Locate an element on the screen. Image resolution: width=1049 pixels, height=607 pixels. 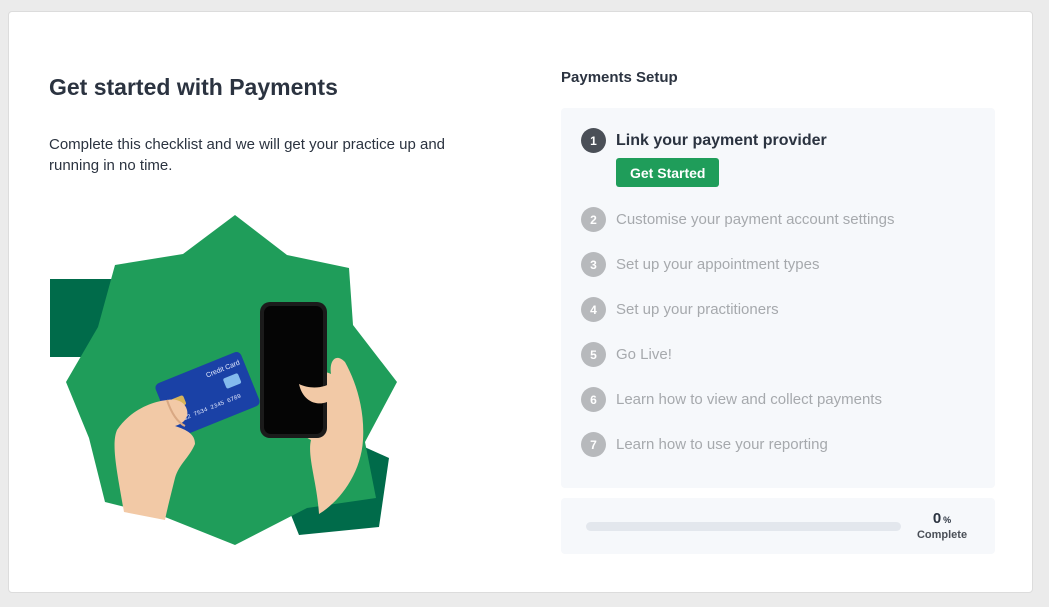
progress-number: 0 is located at coordinates (937, 518).